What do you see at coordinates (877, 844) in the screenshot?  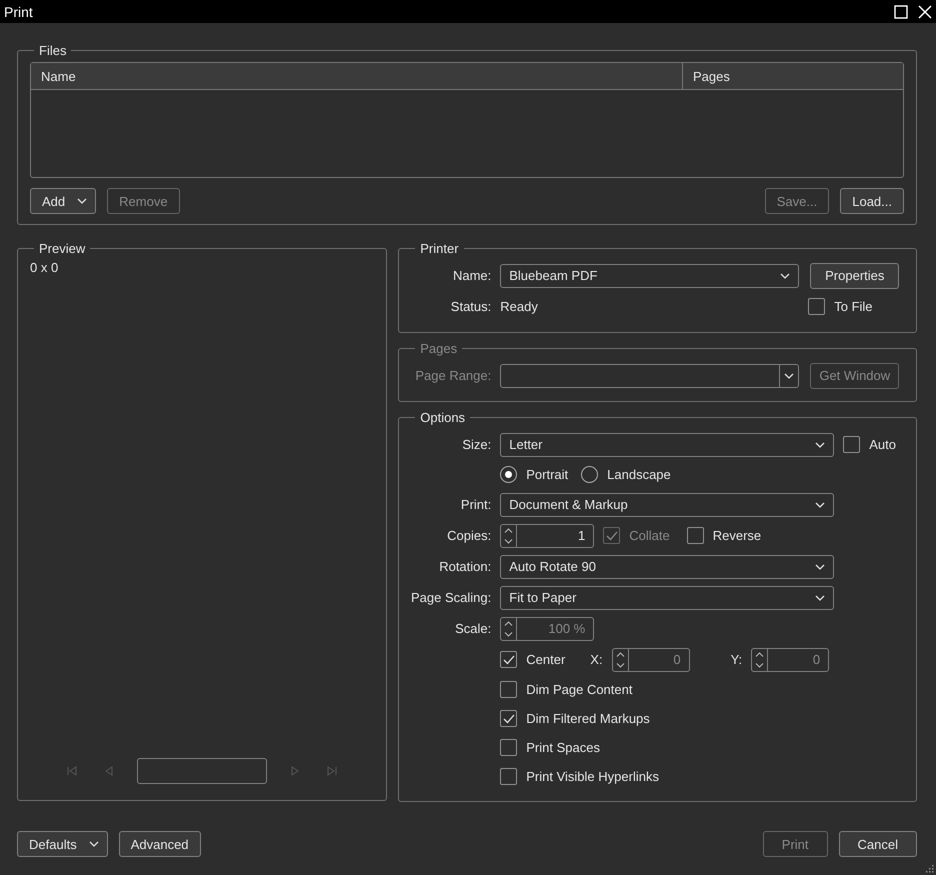 I see `button: Cancel` at bounding box center [877, 844].